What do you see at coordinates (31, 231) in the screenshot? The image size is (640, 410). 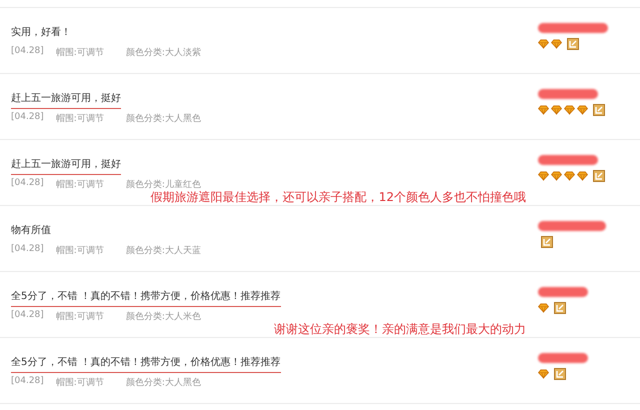 I see `review-text: 物有所值` at bounding box center [31, 231].